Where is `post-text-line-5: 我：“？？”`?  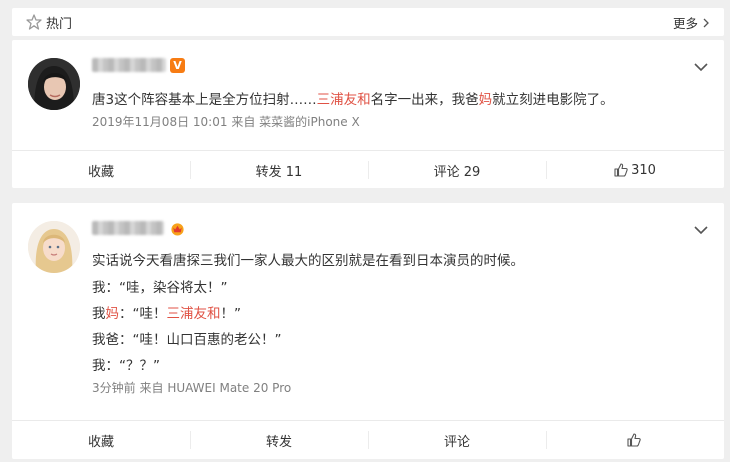 post-text-line-5: 我：“？？” is located at coordinates (126, 366).